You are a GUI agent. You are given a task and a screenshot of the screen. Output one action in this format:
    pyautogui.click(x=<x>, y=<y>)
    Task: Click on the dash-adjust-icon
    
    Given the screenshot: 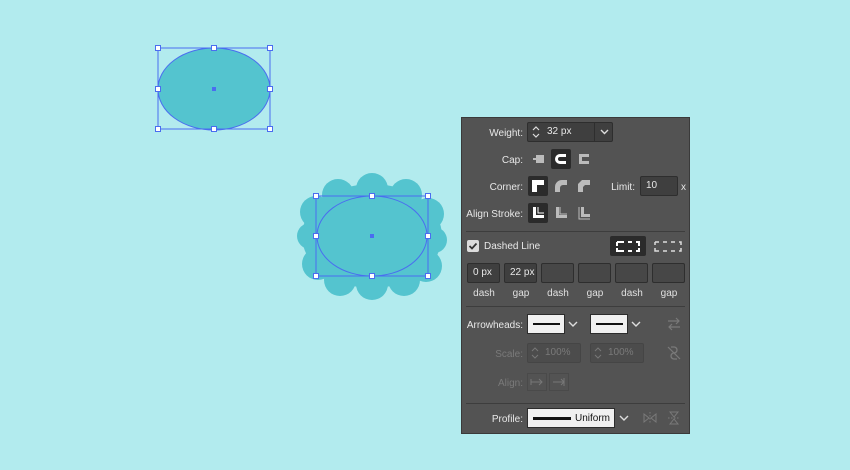 What is the action you would take?
    pyautogui.click(x=668, y=246)
    